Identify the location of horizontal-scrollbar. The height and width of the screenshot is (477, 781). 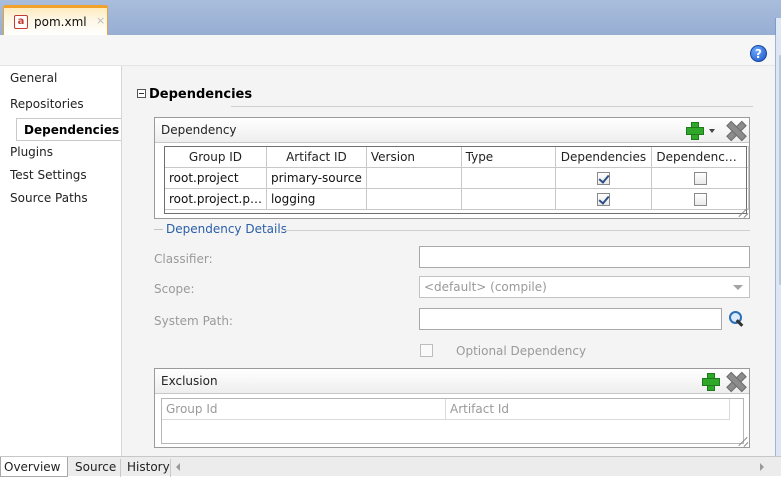
(470, 466).